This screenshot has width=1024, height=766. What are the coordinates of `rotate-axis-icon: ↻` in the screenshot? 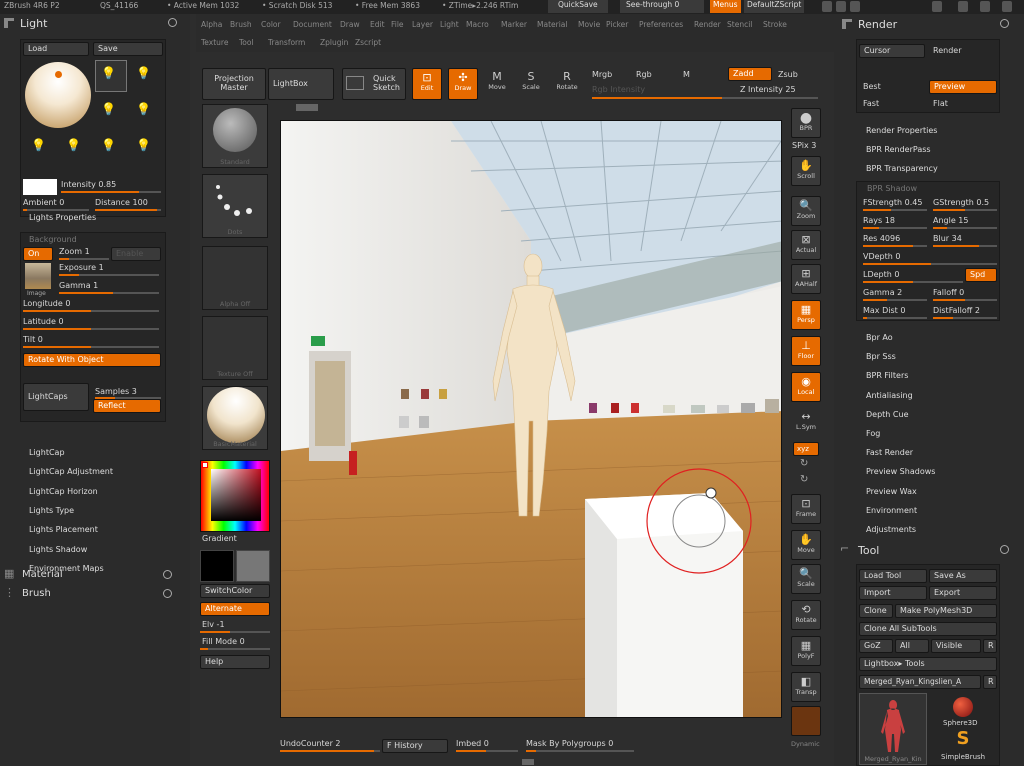 It's located at (804, 479).